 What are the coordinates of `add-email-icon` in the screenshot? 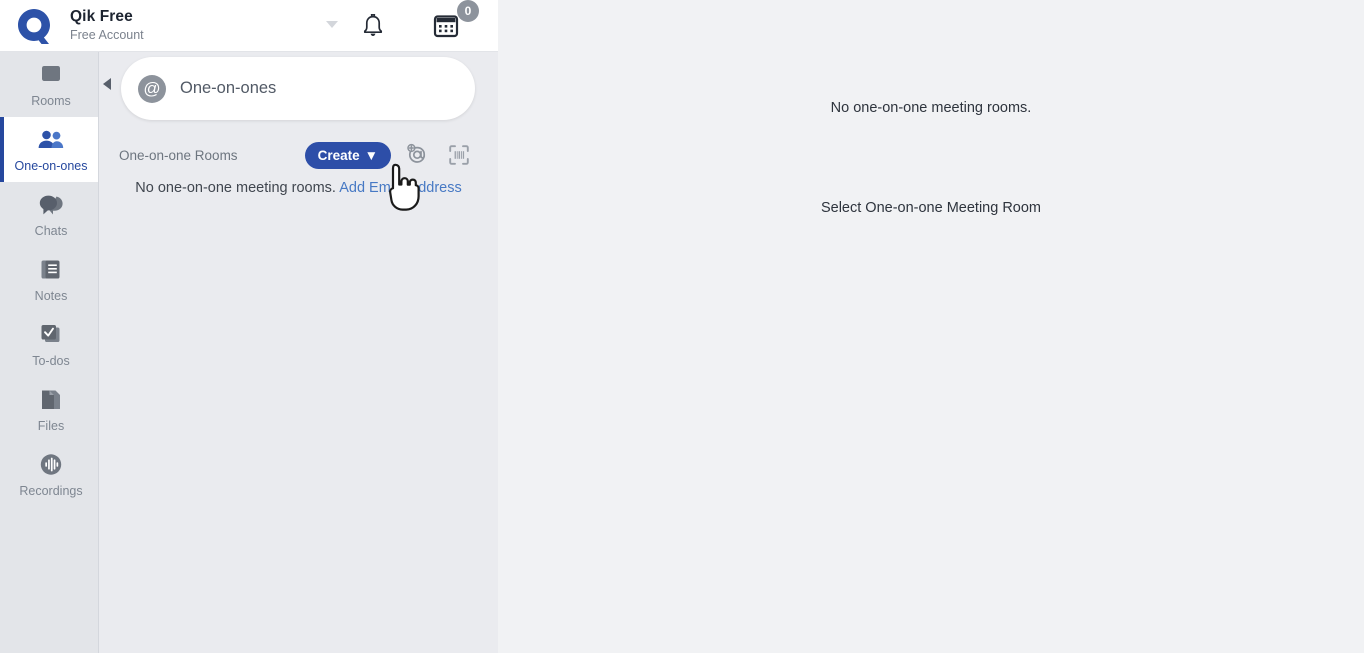 It's located at (416, 153).